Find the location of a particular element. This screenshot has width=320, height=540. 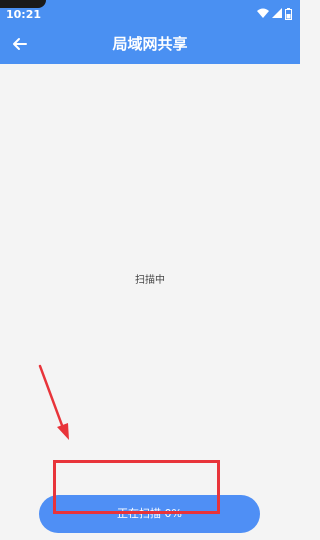

back-button is located at coordinates (20, 44).